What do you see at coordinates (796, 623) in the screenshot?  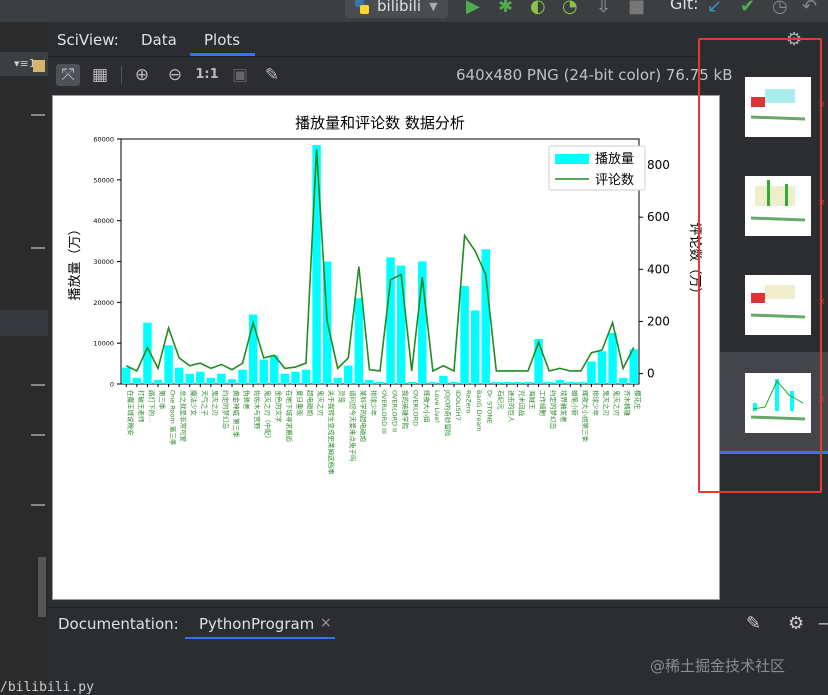 I see `gear-icon: ⚙` at bounding box center [796, 623].